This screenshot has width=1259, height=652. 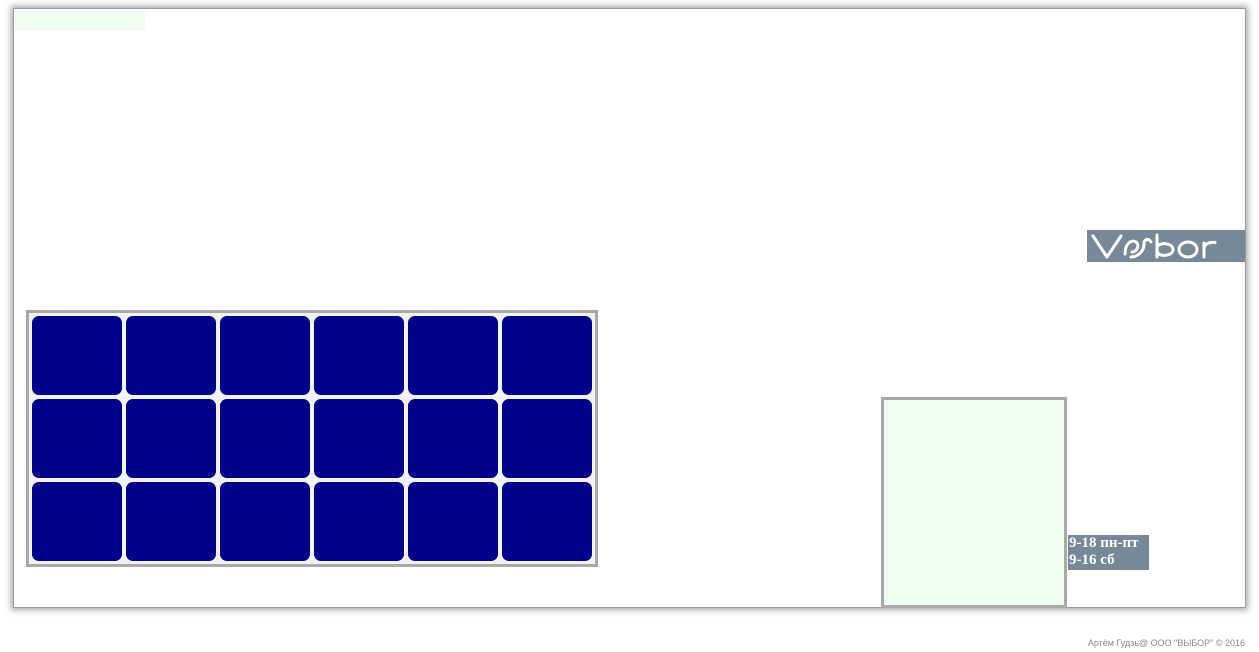 What do you see at coordinates (359, 438) in the screenshot?
I see `tile-r2-c4` at bounding box center [359, 438].